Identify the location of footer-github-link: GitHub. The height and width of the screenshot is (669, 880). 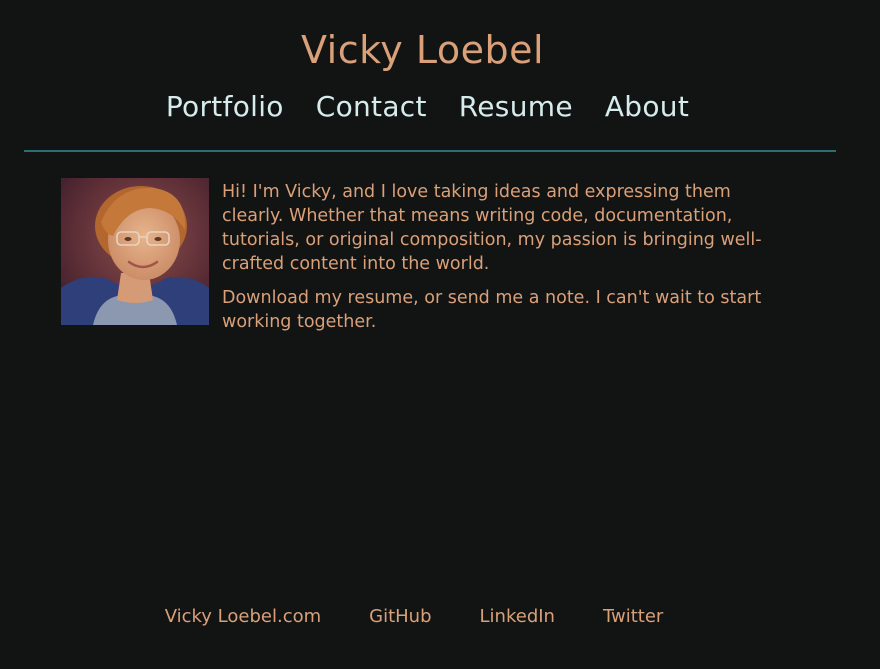
(400, 616).